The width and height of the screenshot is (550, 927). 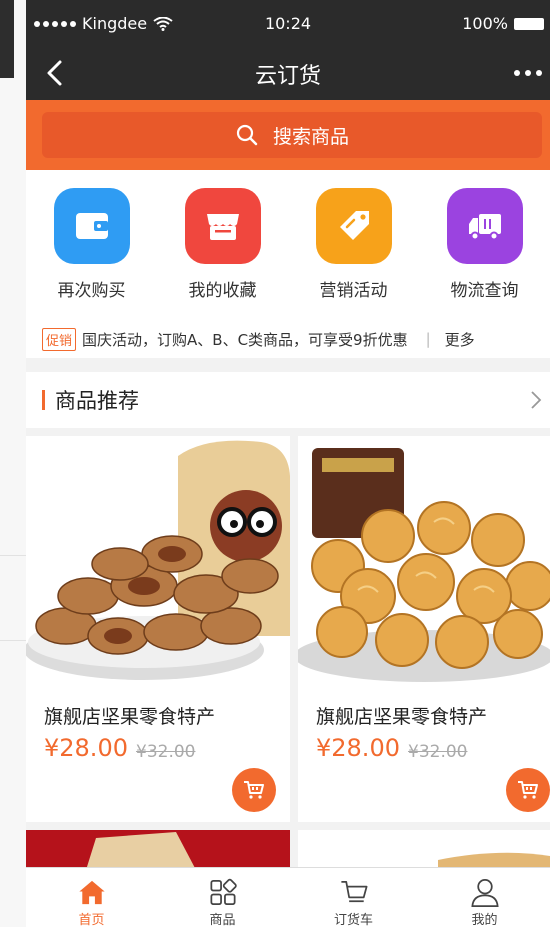 I want to click on quick-action-promotions: 营销活动, so click(x=353, y=245).